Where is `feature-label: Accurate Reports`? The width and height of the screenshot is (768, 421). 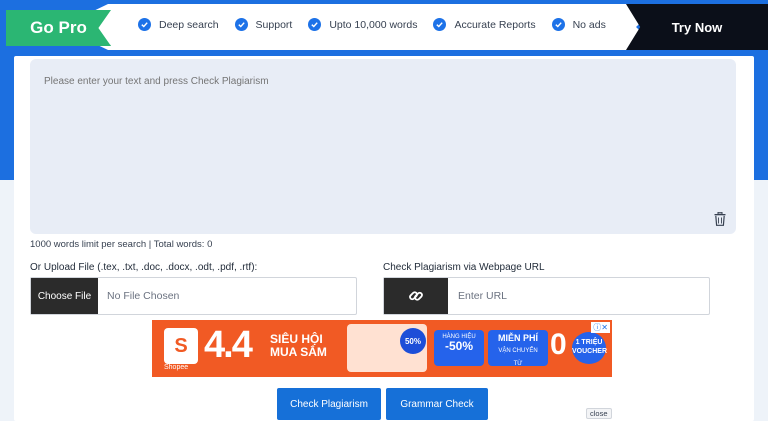 feature-label: Accurate Reports is located at coordinates (495, 24).